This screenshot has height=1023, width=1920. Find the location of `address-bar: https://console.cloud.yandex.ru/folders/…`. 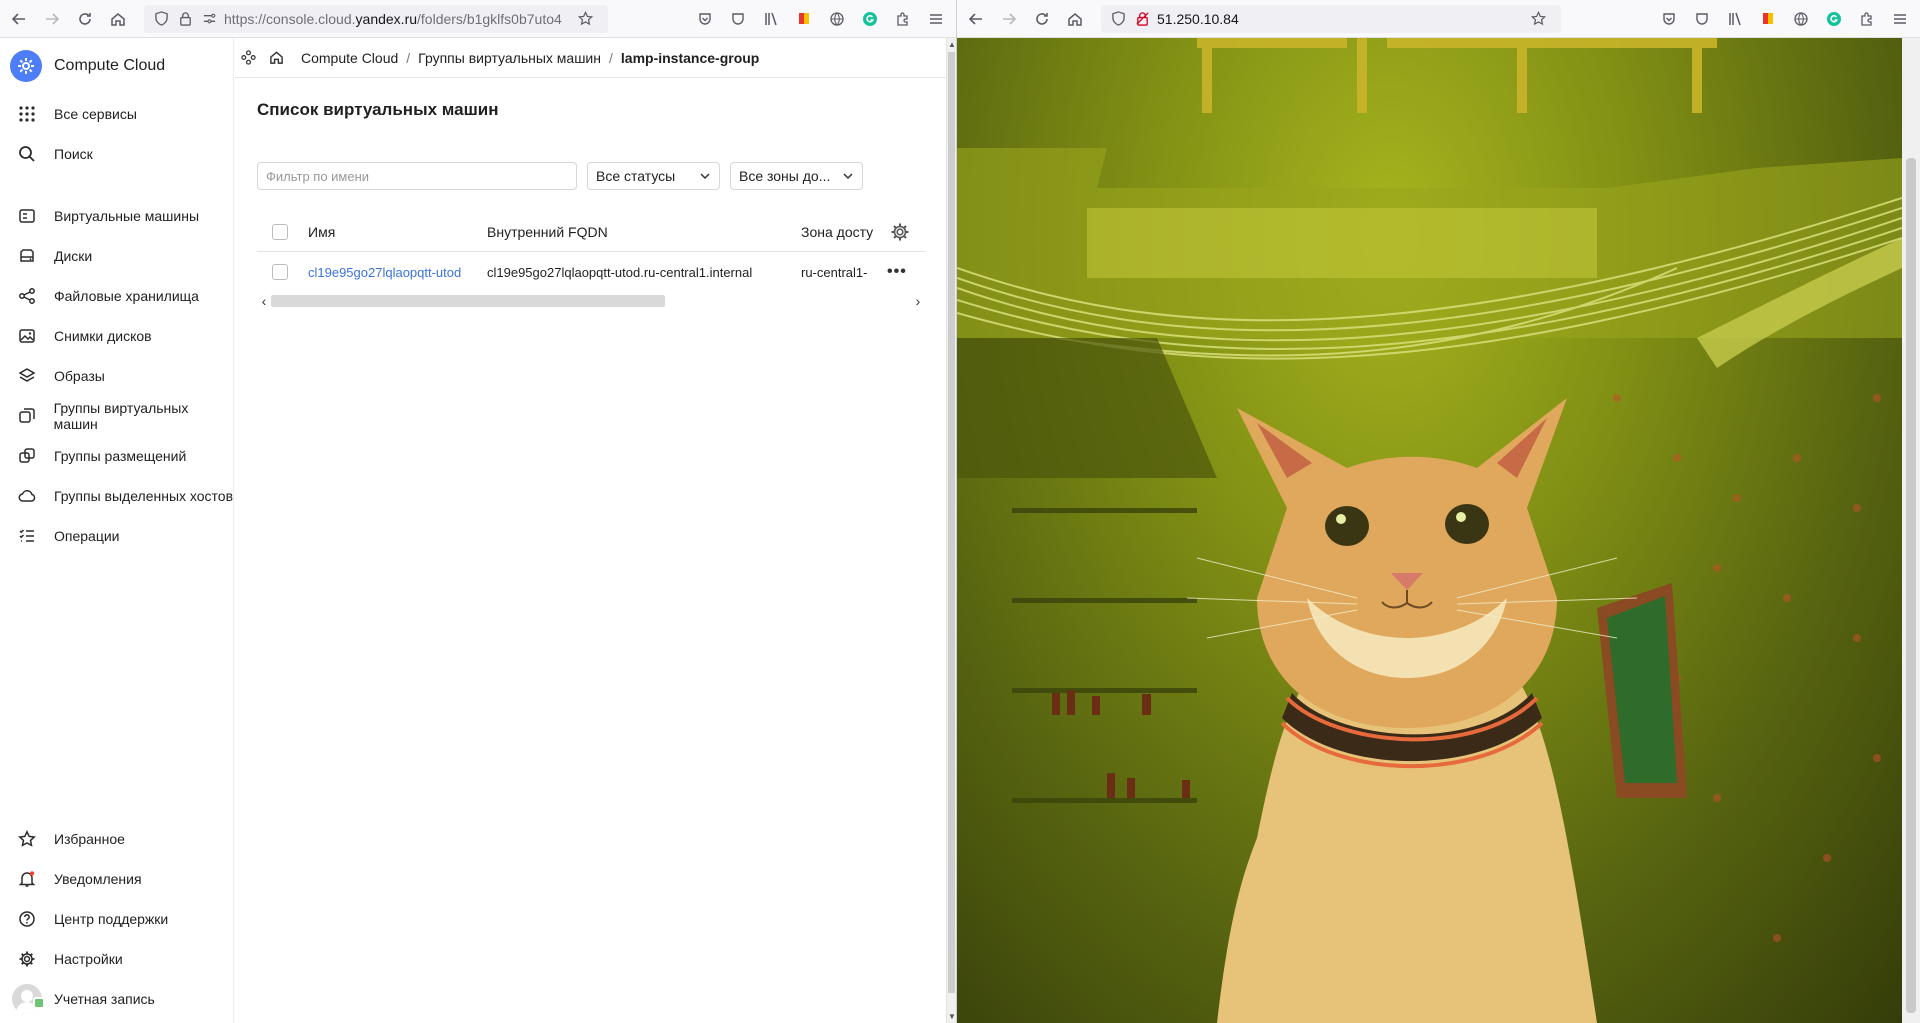

address-bar: https://console.cloud.yandex.ru/folders/… is located at coordinates (376, 18).